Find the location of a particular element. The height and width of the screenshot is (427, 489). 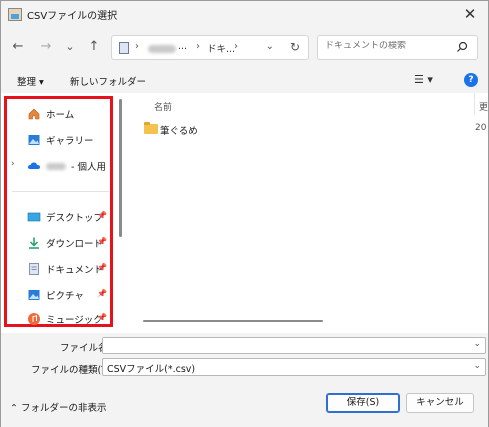

sidebar-item-onedrive: › - 個人用 is located at coordinates (58, 166).